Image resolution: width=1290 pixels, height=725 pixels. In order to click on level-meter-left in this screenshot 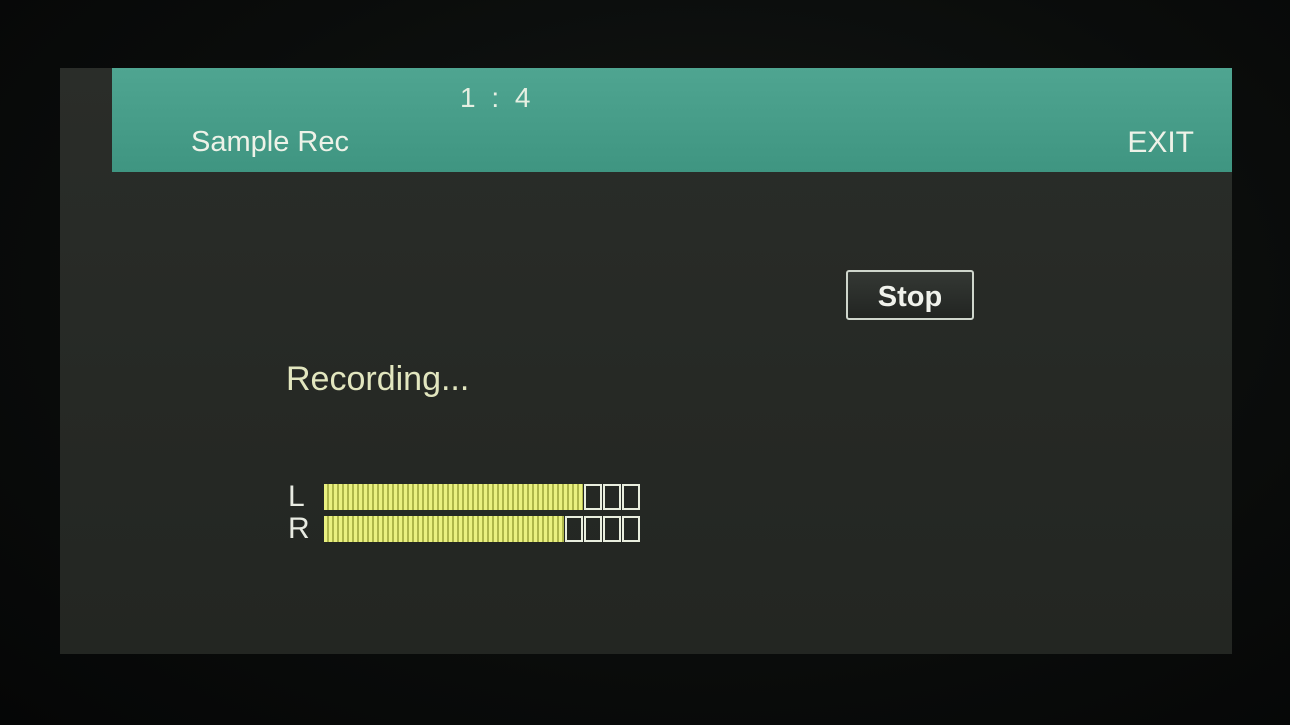, I will do `click(482, 497)`.